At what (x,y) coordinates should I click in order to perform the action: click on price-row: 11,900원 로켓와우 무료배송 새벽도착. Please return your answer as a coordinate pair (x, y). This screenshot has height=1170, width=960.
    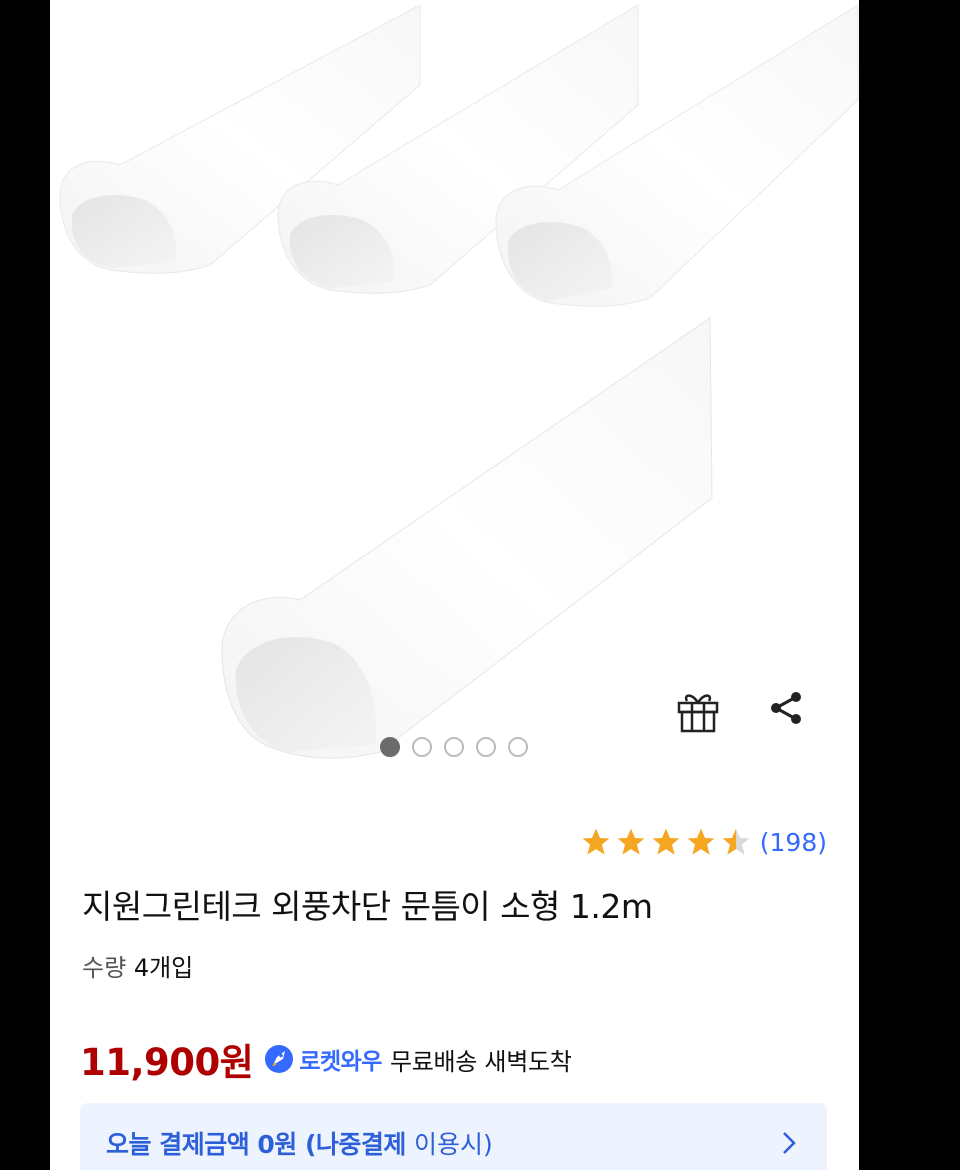
    Looking at the image, I should click on (326, 1059).